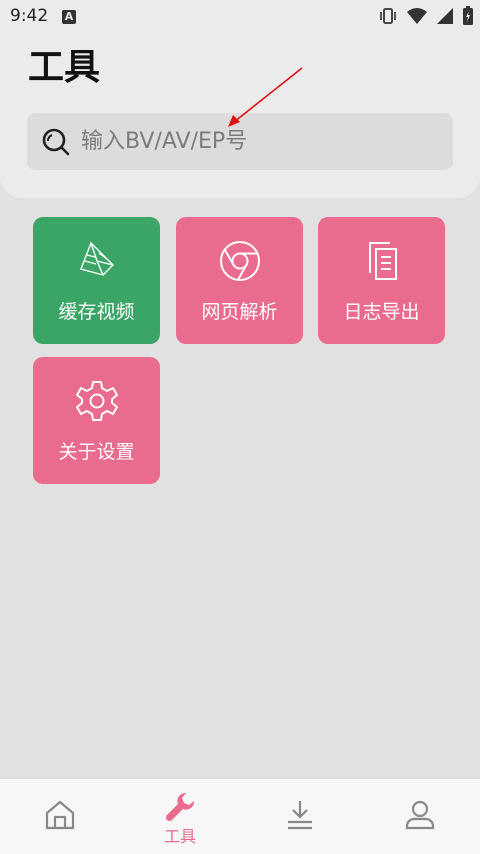 Image resolution: width=480 pixels, height=854 pixels. Describe the element at coordinates (381, 312) in the screenshot. I see `tile-label: 日志导出` at that location.